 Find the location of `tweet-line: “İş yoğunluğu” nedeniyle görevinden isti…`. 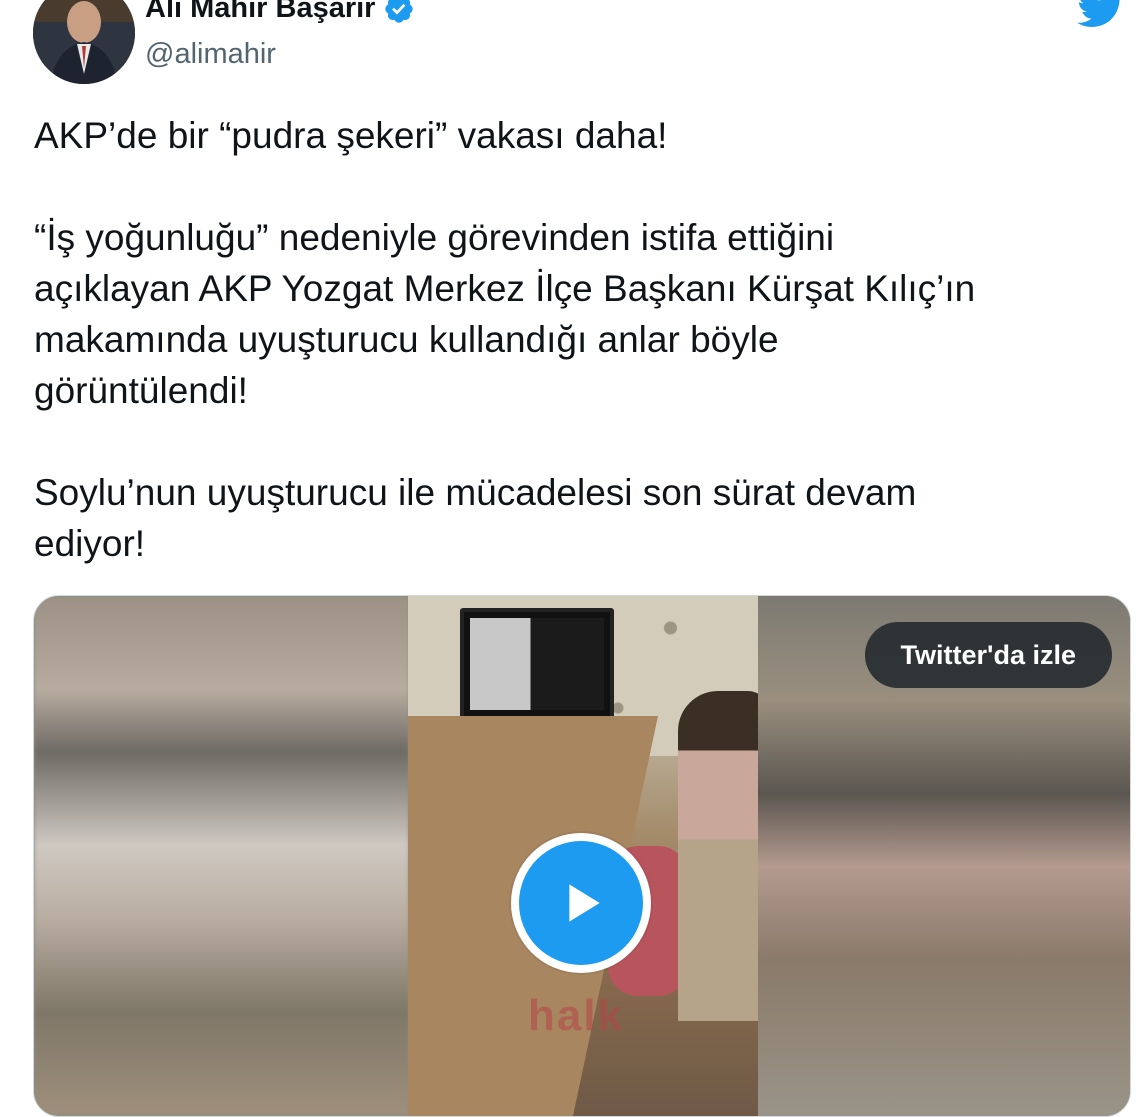

tweet-line: “İş yoğunluğu” nedeniyle görevinden isti… is located at coordinates (434, 237).